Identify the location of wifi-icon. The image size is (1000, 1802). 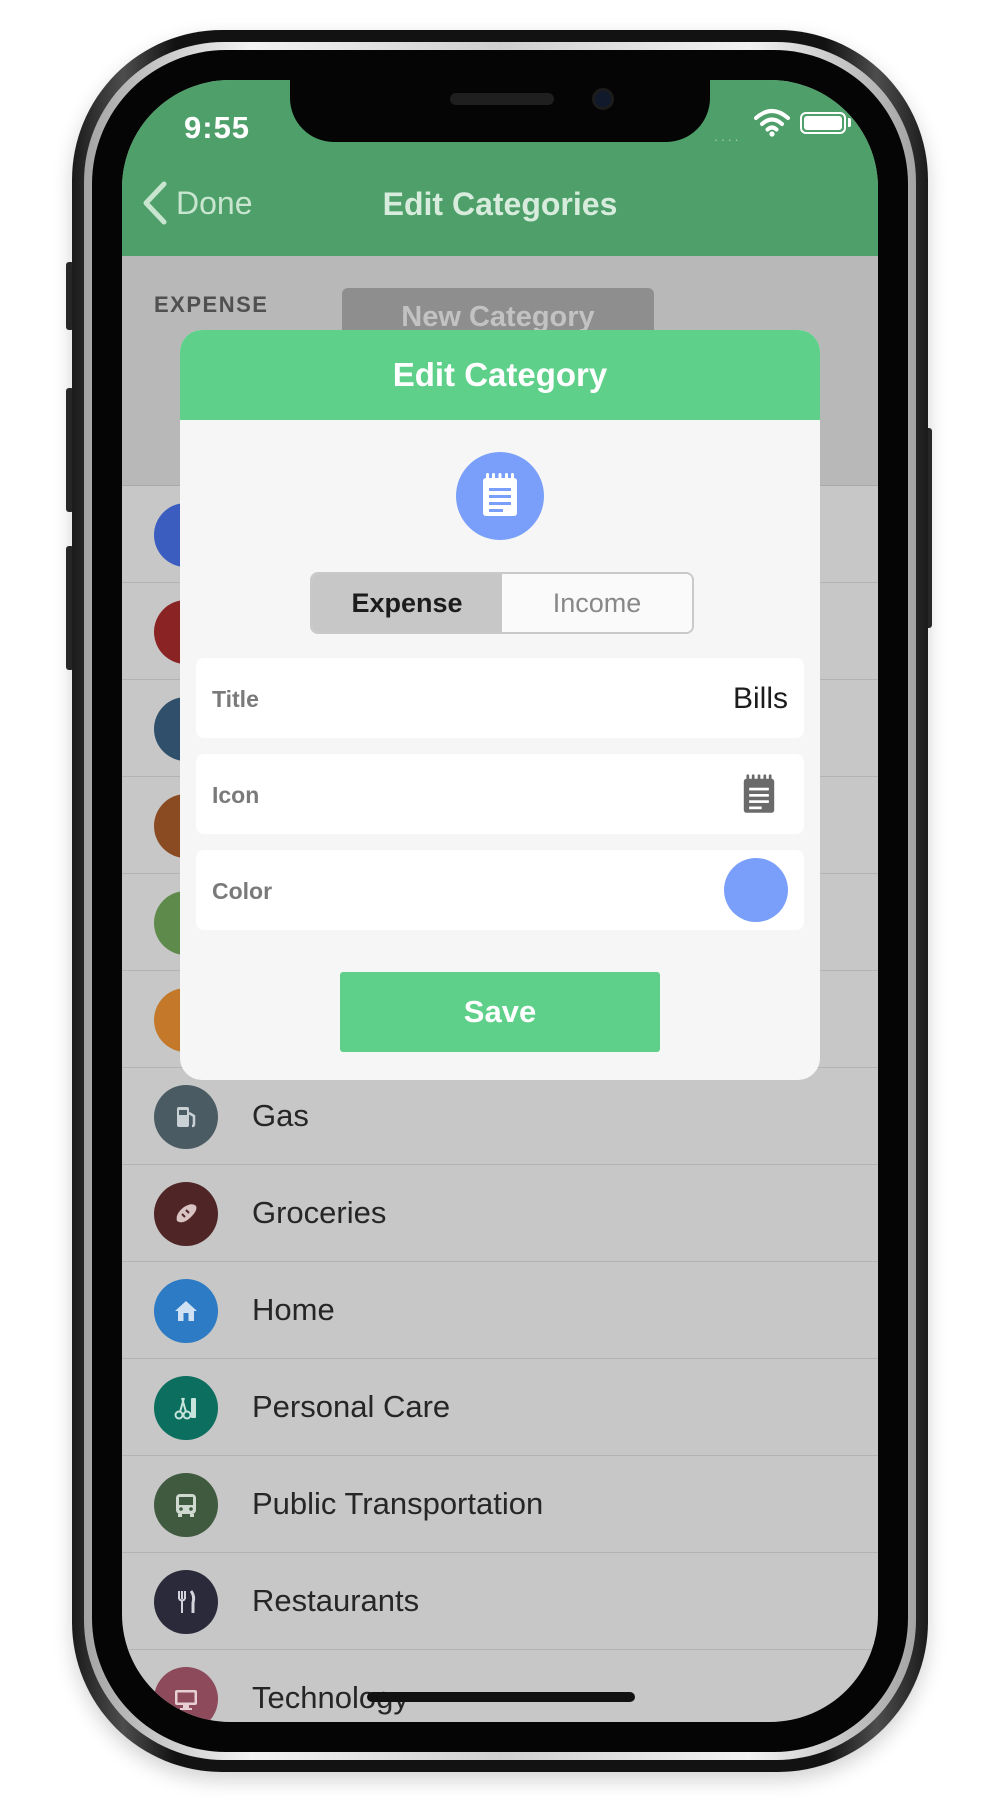
(772, 123).